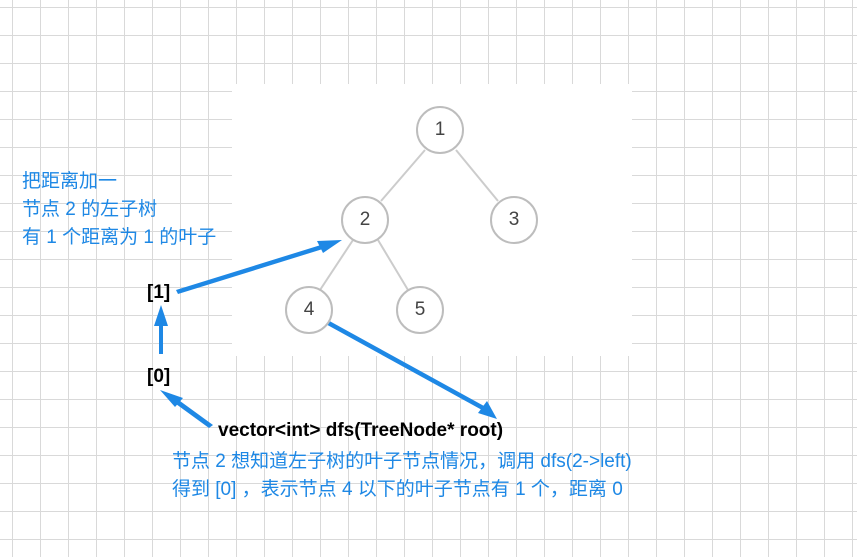  What do you see at coordinates (159, 376) in the screenshot?
I see `bracket-lower: [0]` at bounding box center [159, 376].